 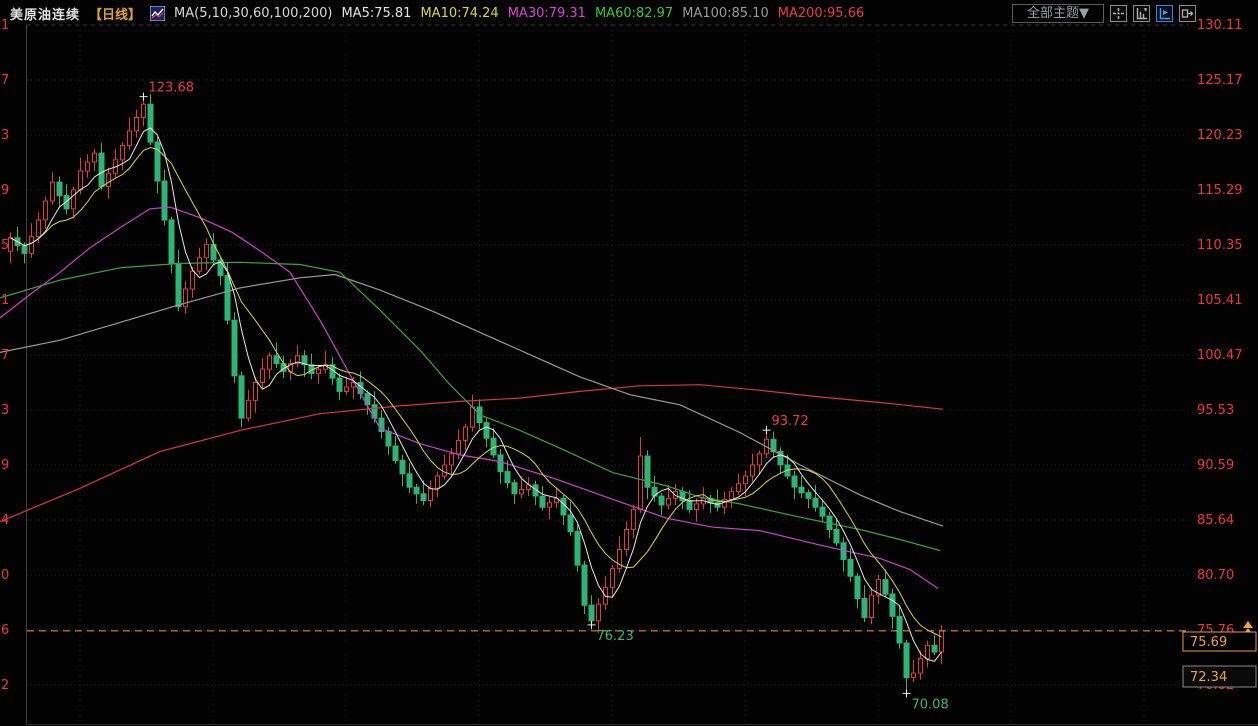 I want to click on svg-text: 123.68, so click(x=172, y=88).